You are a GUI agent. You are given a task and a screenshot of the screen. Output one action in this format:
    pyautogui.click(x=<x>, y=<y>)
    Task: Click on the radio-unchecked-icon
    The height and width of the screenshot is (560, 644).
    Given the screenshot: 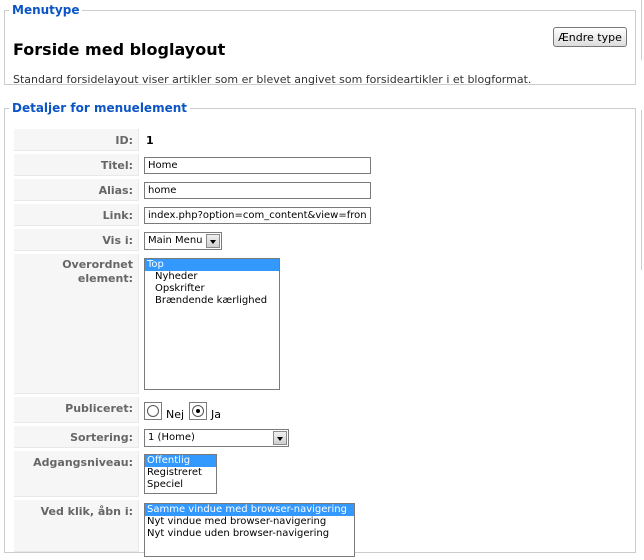 What is the action you would take?
    pyautogui.click(x=153, y=411)
    